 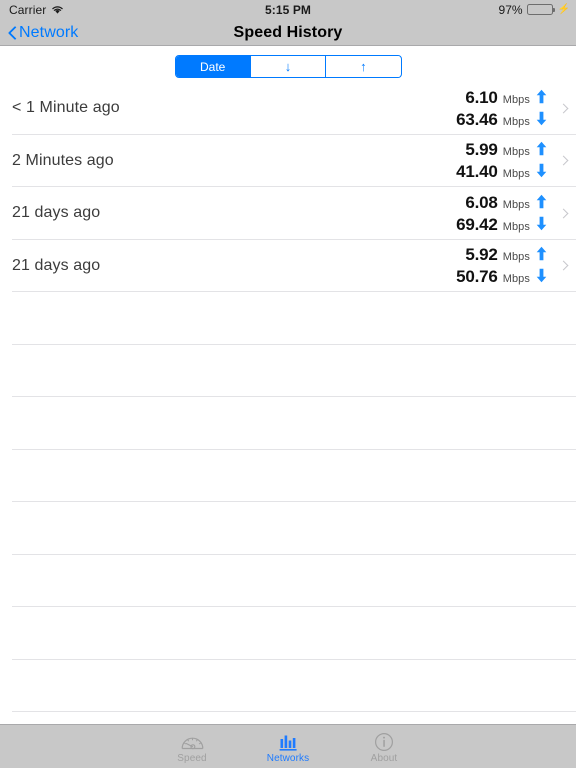 I want to click on status-bar: Carrier 5:15 PM 97% ⚡, so click(x=288, y=9).